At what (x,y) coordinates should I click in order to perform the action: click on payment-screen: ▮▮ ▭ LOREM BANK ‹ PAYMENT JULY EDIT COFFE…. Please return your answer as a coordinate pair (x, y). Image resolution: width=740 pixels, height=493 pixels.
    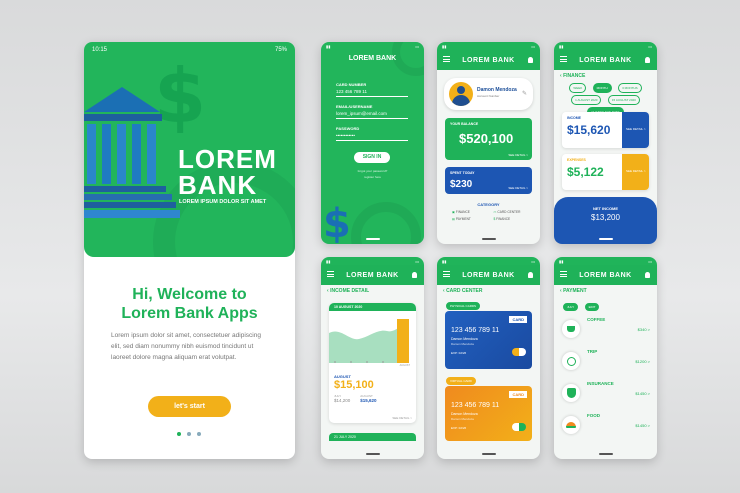
    Looking at the image, I should click on (605, 358).